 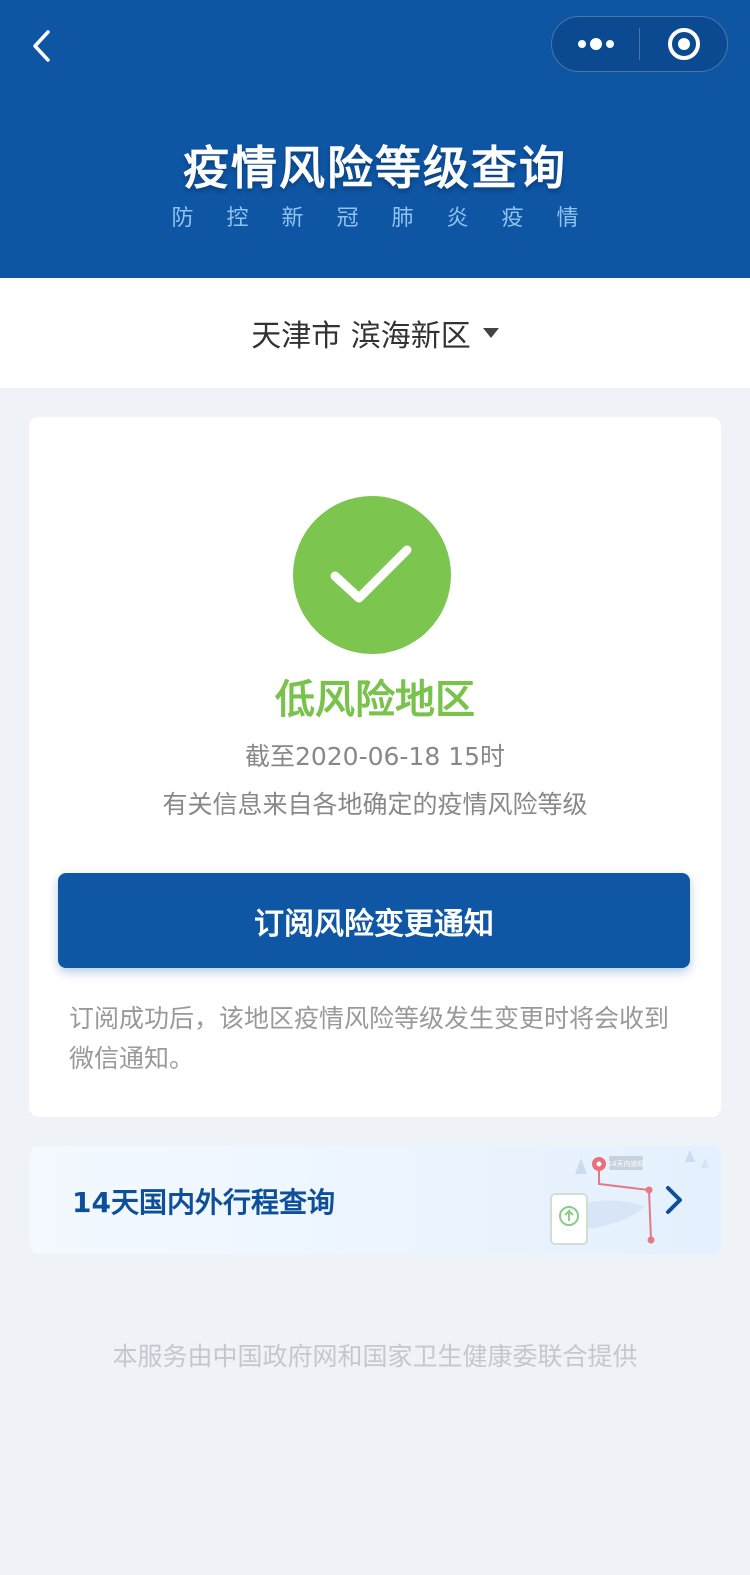 I want to click on chevron-right-icon, so click(x=674, y=1200).